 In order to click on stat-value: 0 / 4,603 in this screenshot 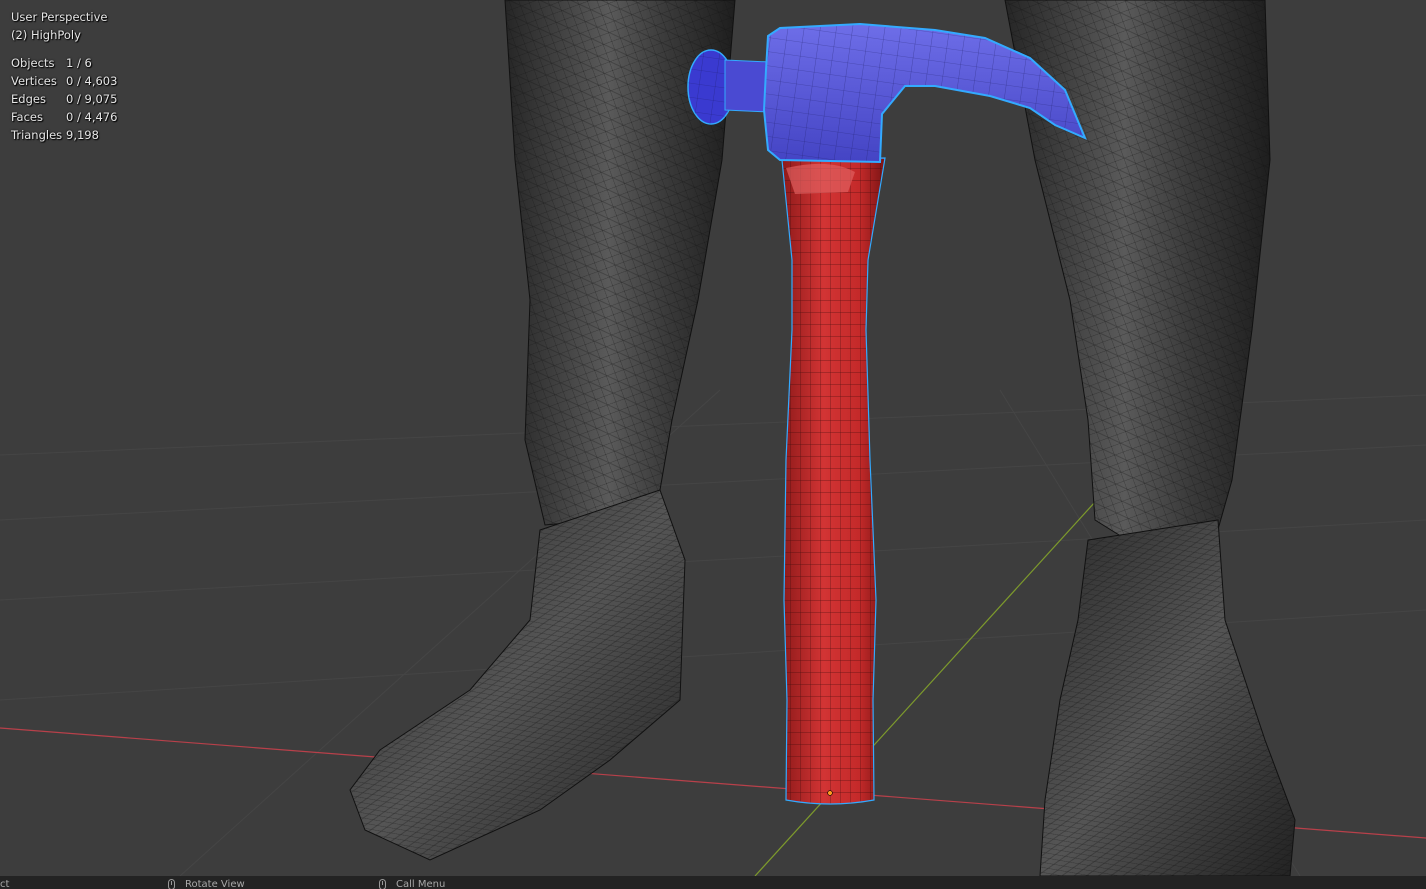, I will do `click(92, 81)`.